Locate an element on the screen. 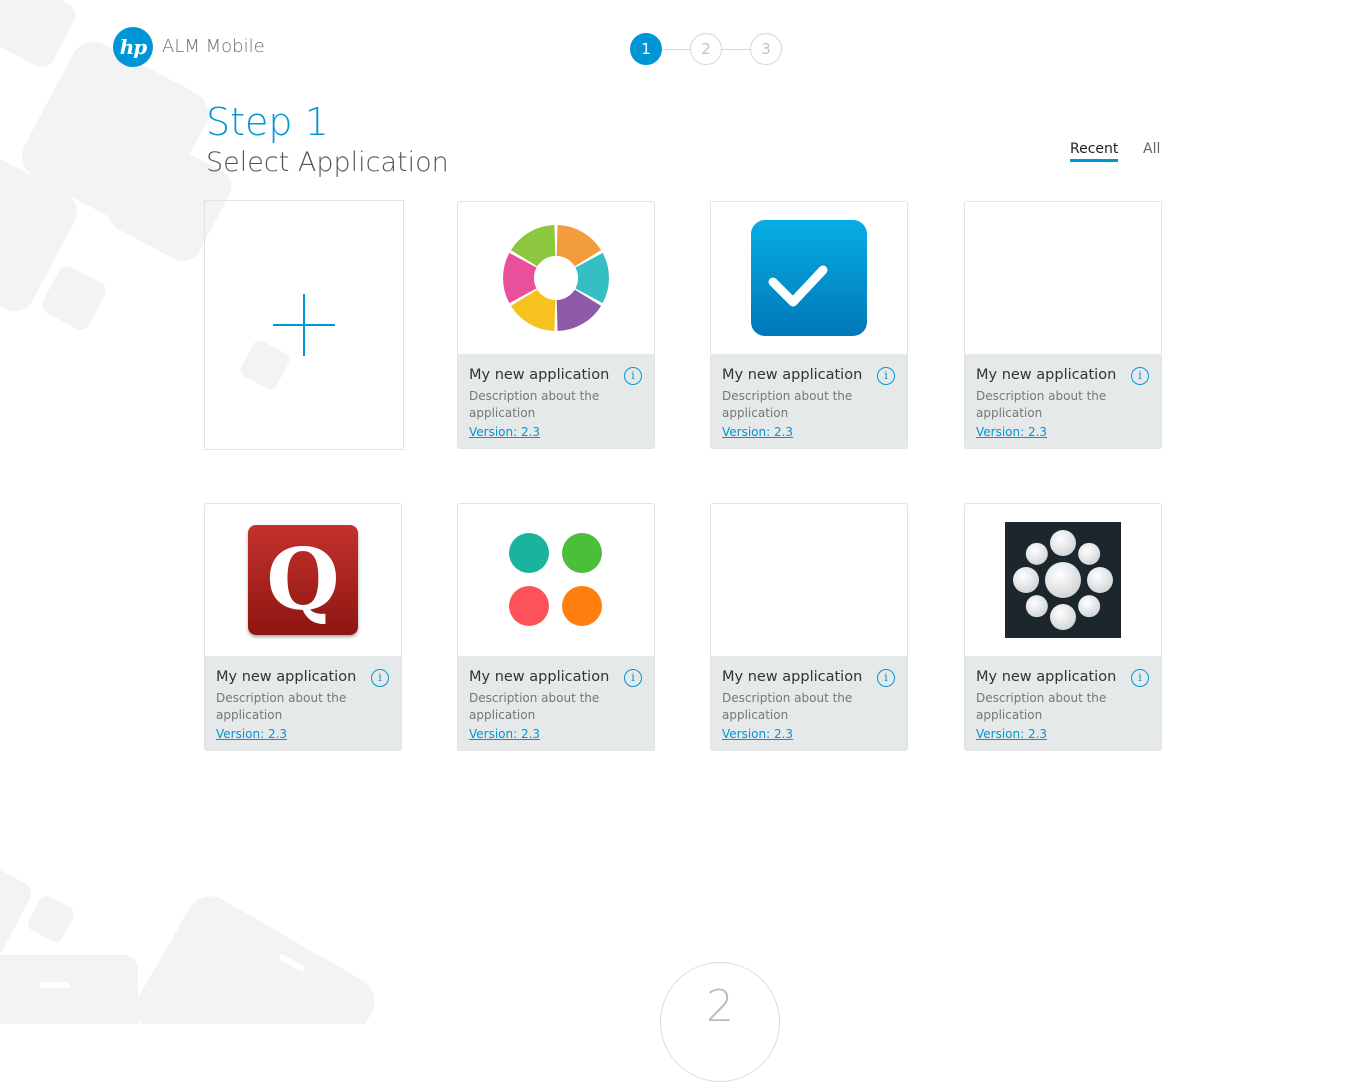 This screenshot has width=1366, height=1082. checkmark-icon is located at coordinates (809, 278).